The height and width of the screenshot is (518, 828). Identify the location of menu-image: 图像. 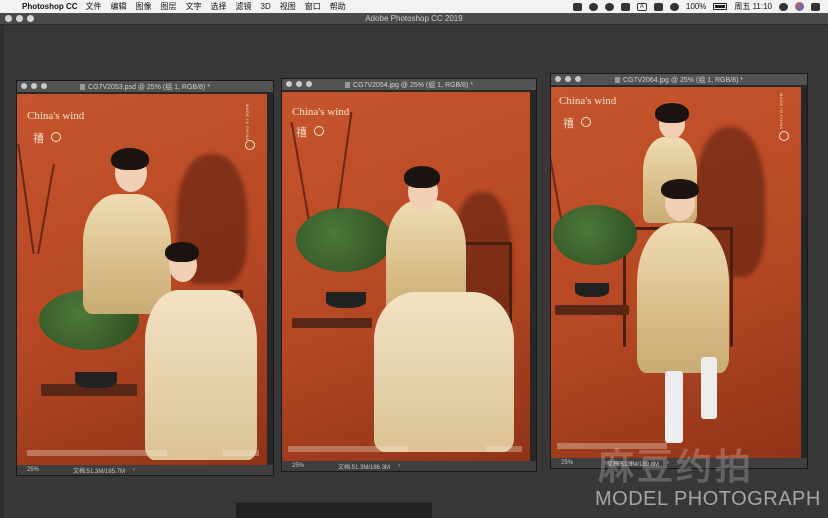
(144, 6).